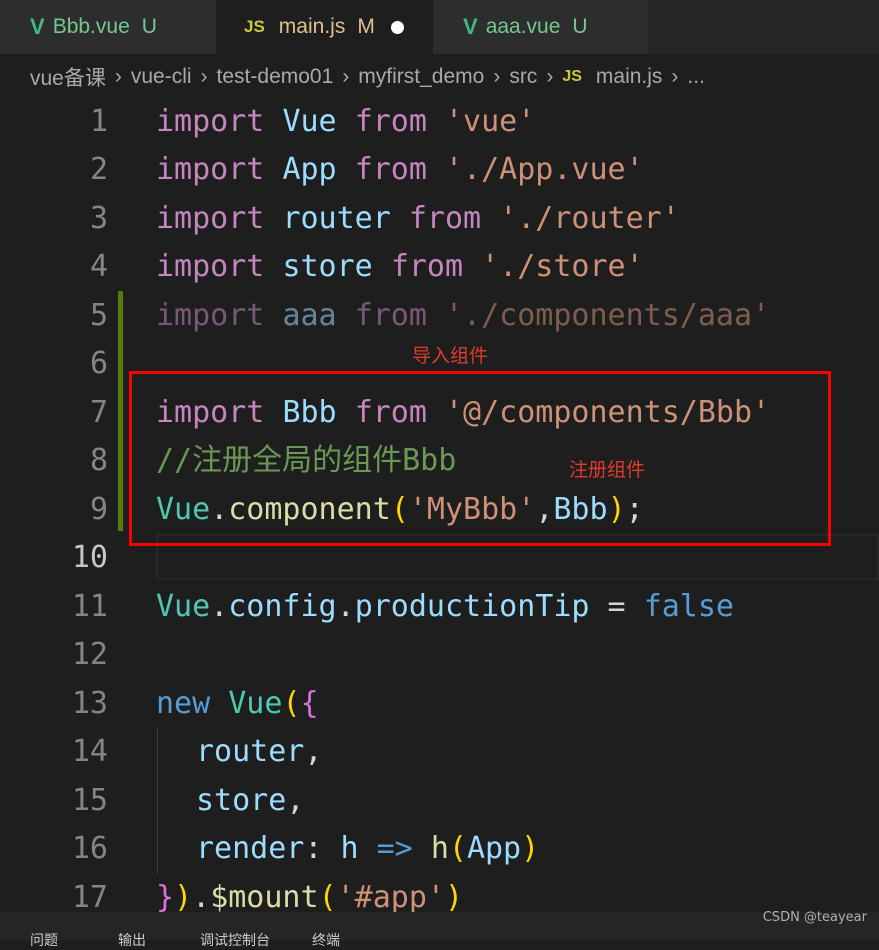 This screenshot has height=950, width=879. I want to click on code-line: 1 import Vue from 'vue', so click(439, 121).